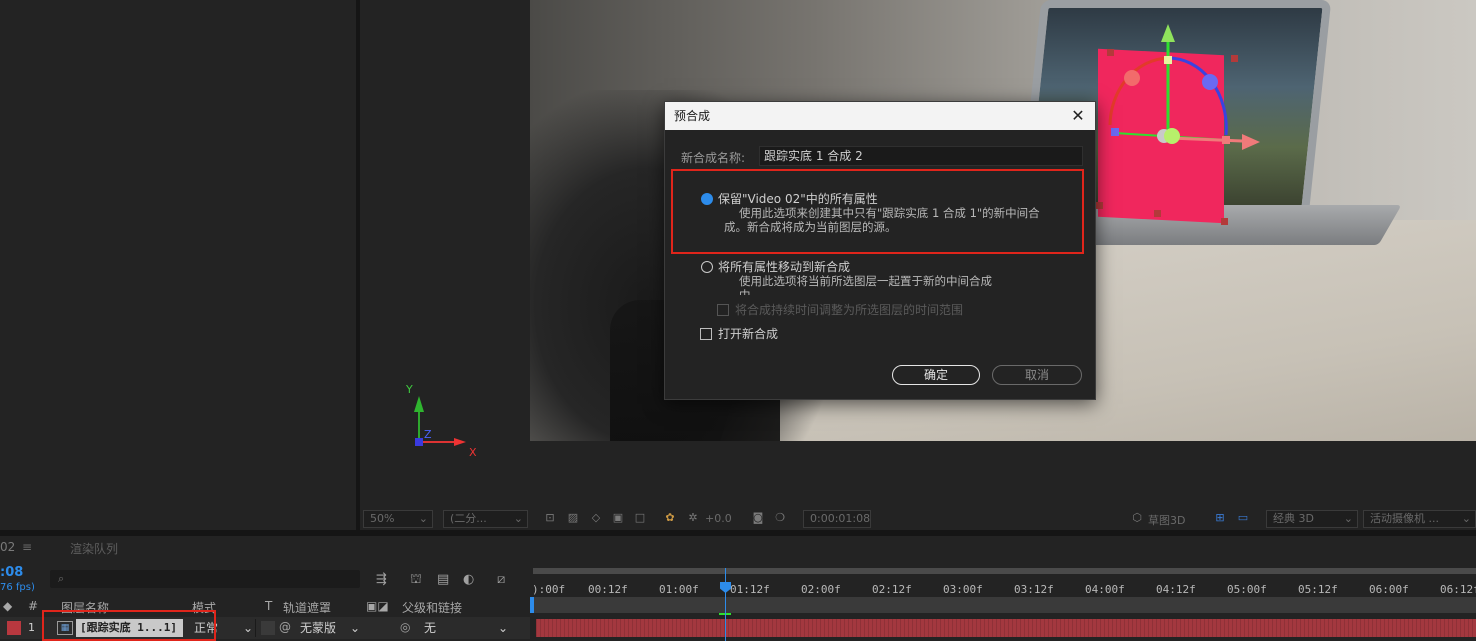 The image size is (1476, 641). I want to click on ruler-label: 01:12f, so click(750, 589).